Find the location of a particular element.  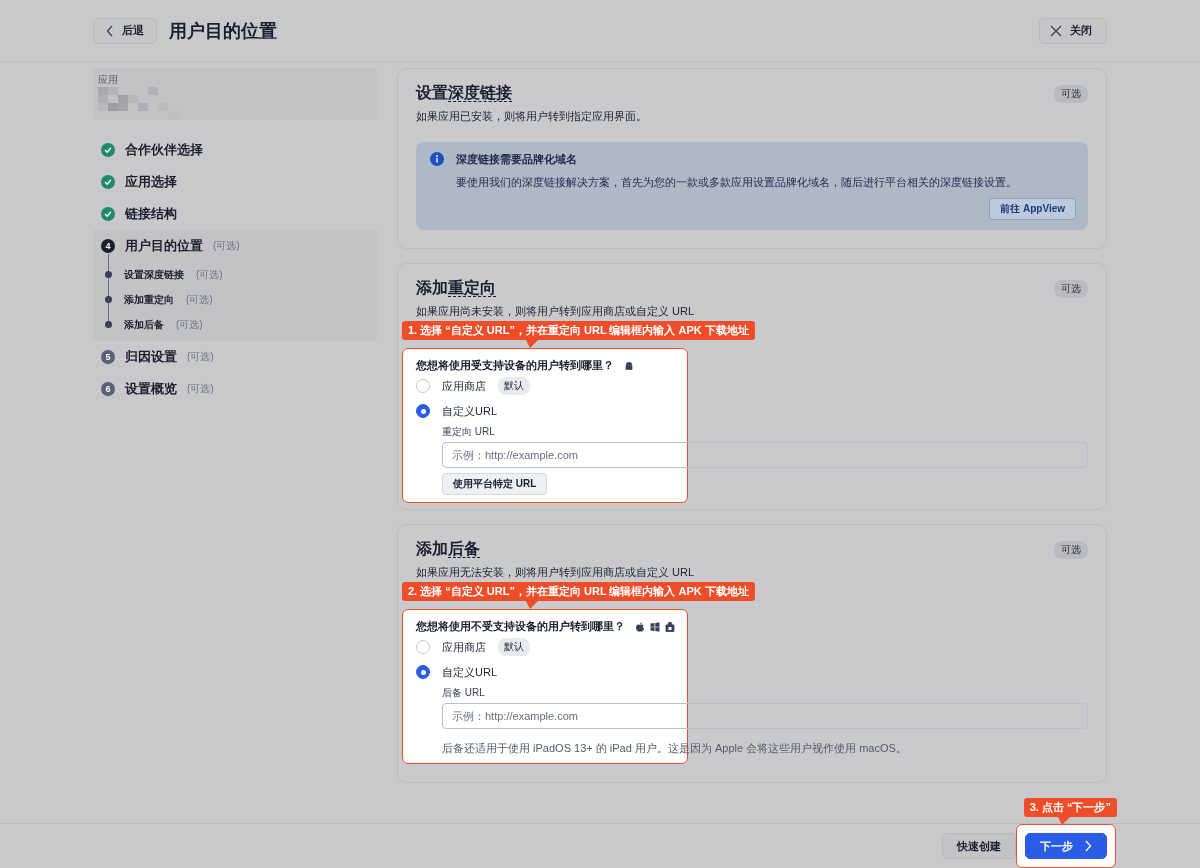

section-title: 设置深度链接 is located at coordinates (464, 93).